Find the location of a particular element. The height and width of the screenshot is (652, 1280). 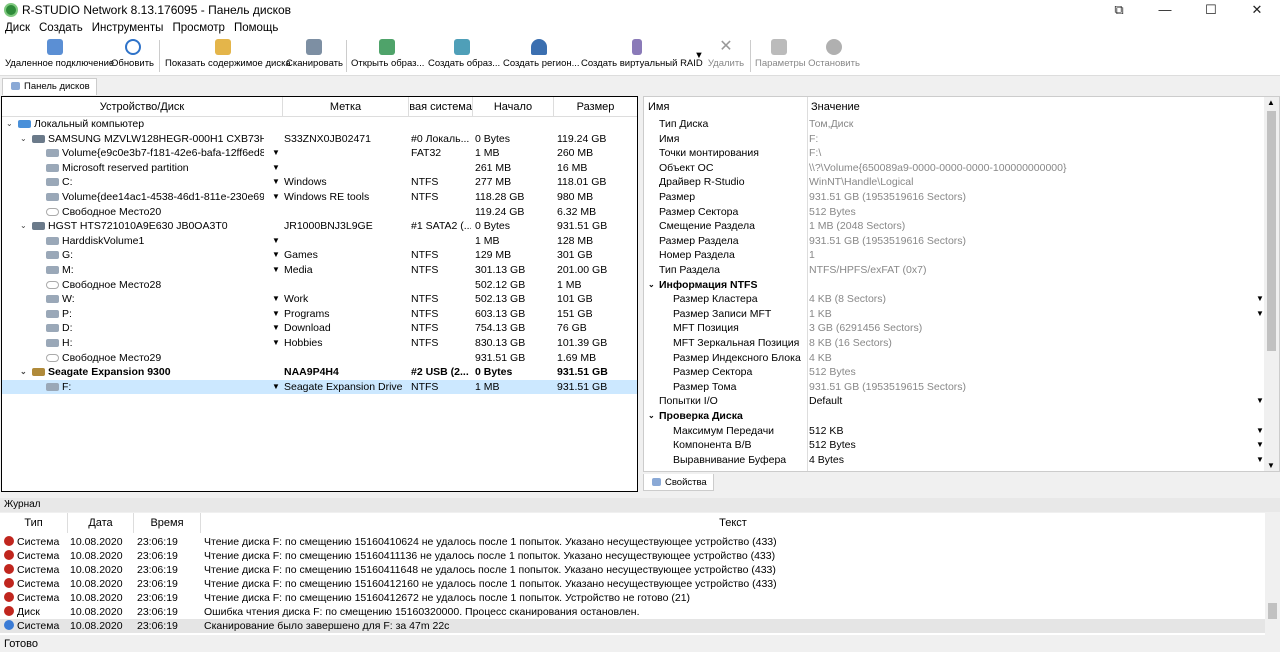

menu-help: Помощь is located at coordinates (256, 28).